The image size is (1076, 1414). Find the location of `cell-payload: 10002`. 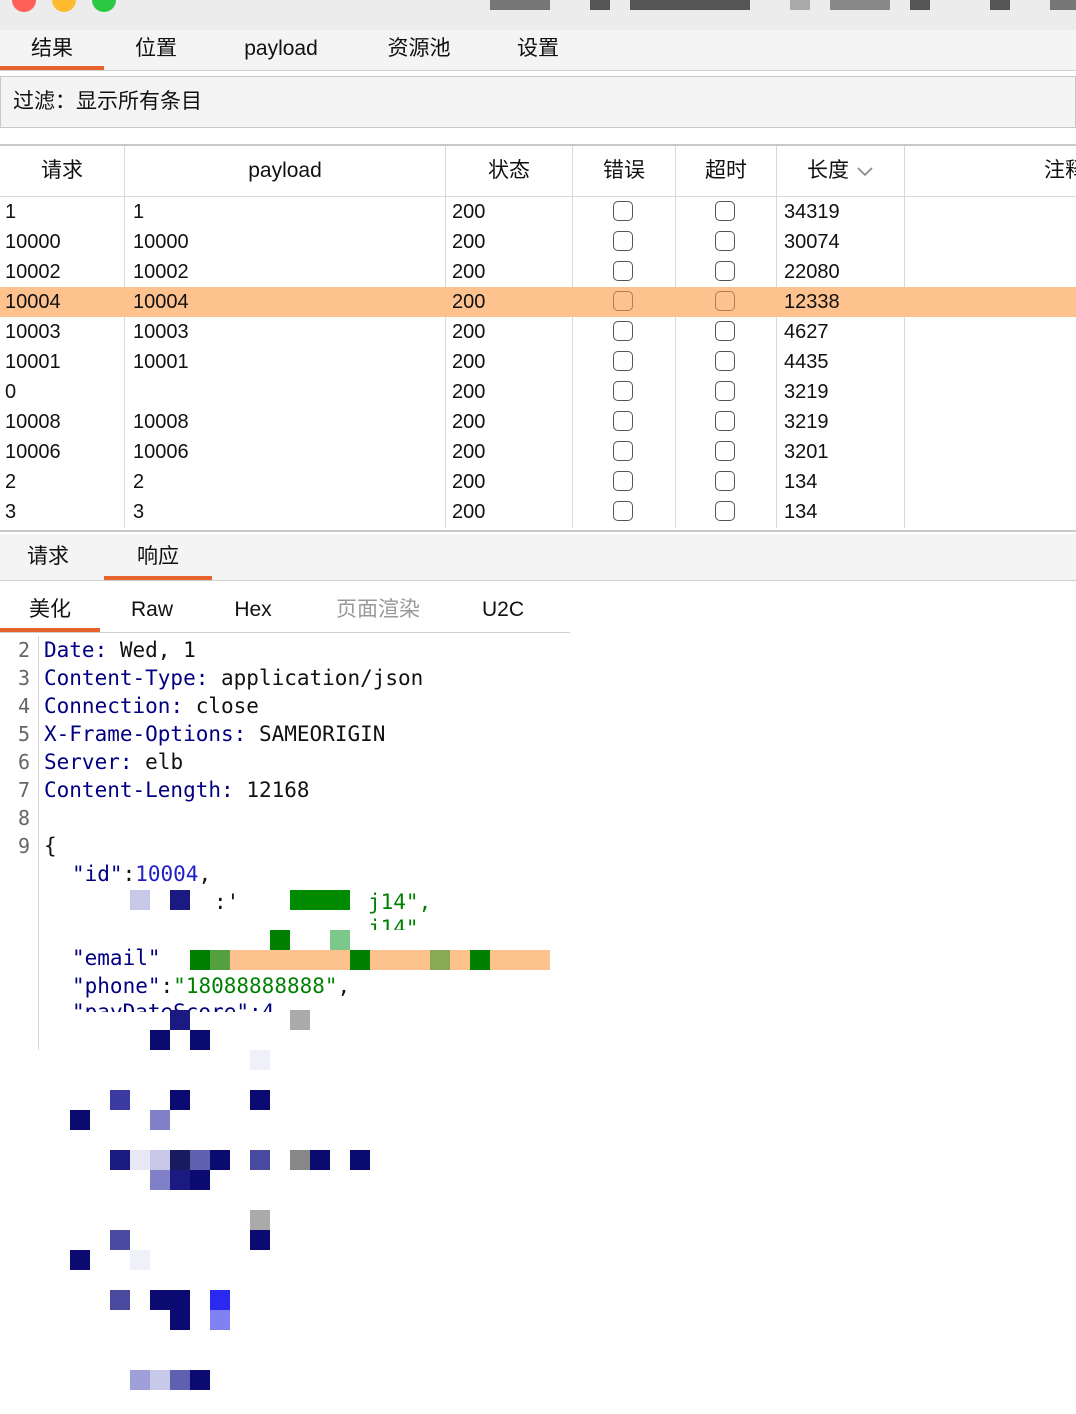

cell-payload: 10002 is located at coordinates (161, 272).